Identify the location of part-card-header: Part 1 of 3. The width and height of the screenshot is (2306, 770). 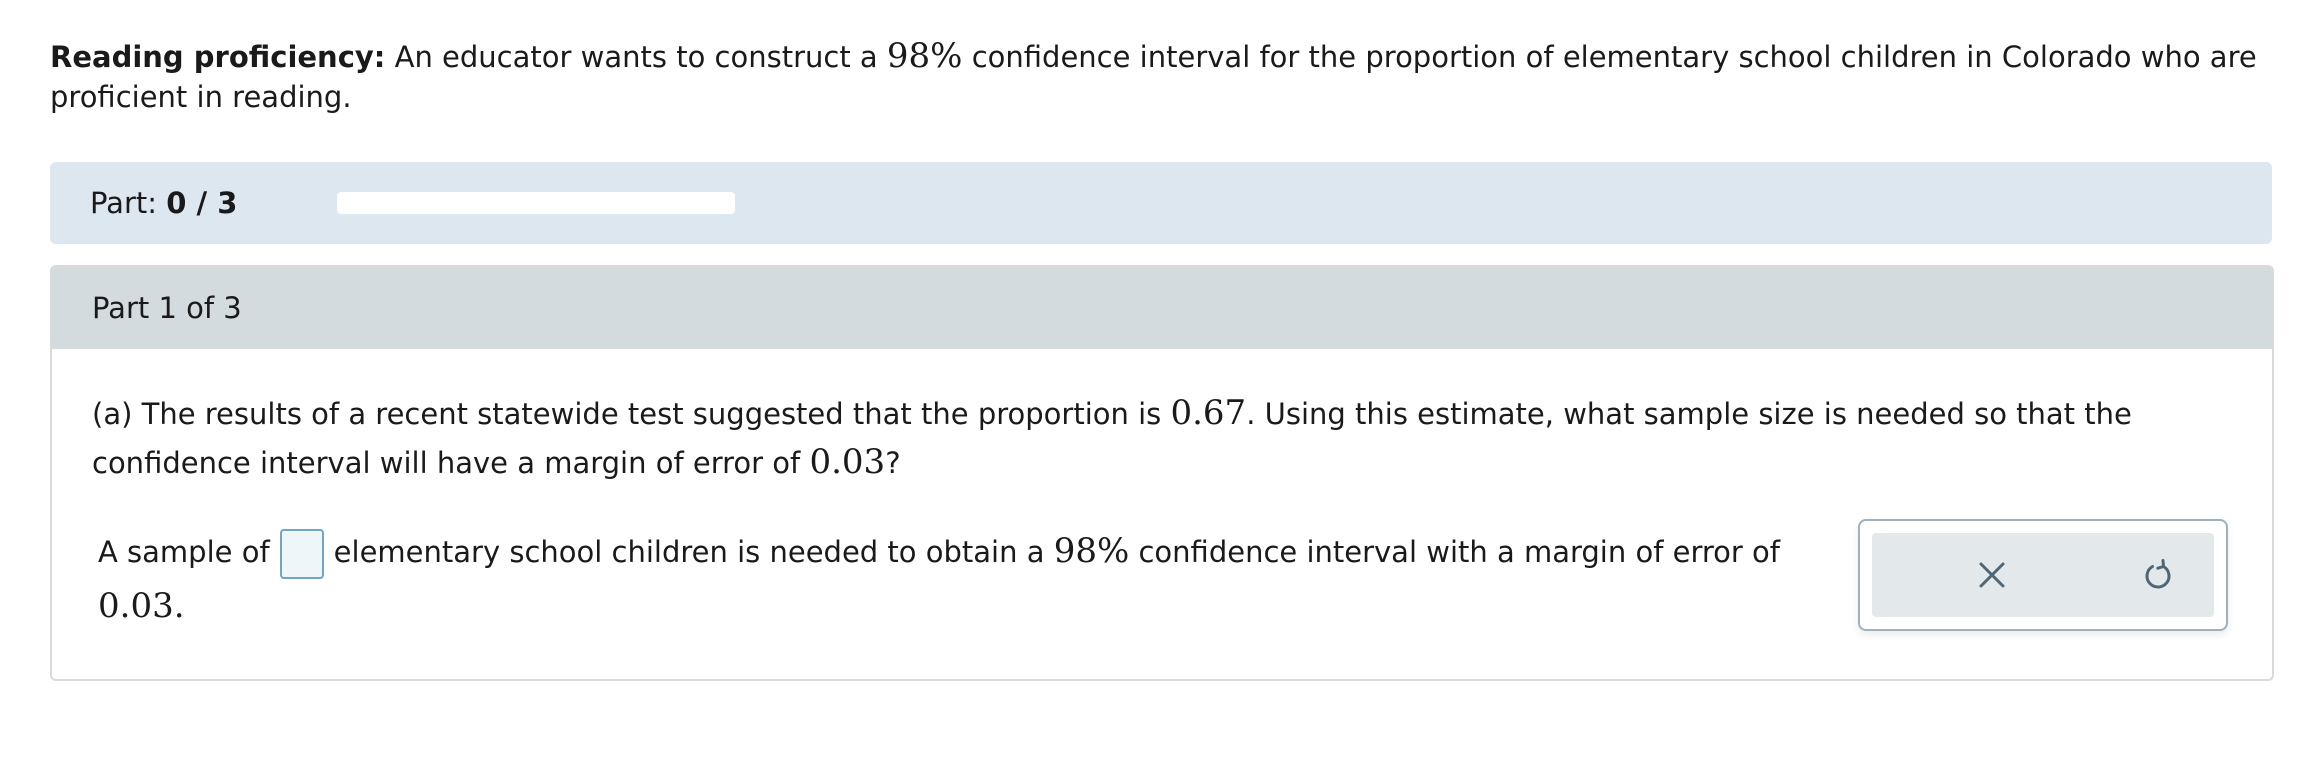
(1162, 308).